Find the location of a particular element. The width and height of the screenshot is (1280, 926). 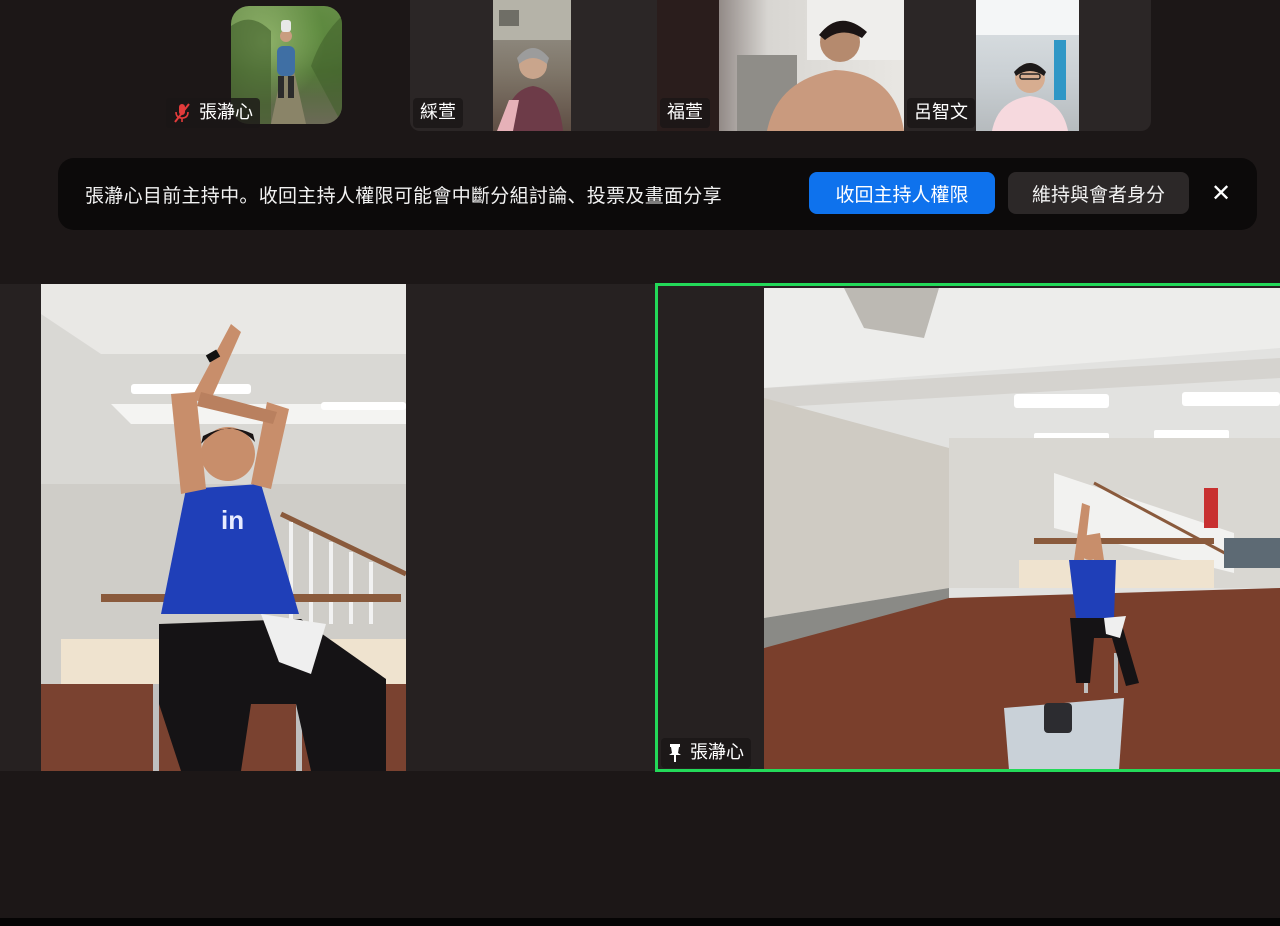

participant-name-tag: 呂智文 is located at coordinates (941, 113).